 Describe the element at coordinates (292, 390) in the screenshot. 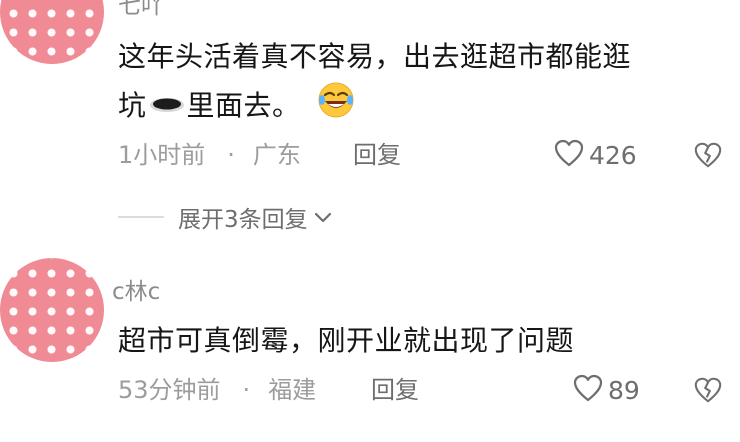

I see `comment-location: 福建` at that location.